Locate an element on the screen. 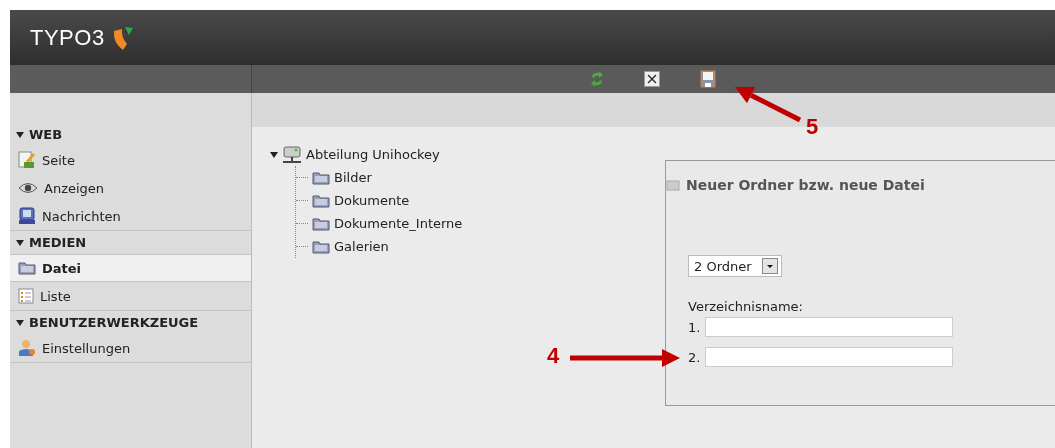  user-settings-icon is located at coordinates (27, 348).